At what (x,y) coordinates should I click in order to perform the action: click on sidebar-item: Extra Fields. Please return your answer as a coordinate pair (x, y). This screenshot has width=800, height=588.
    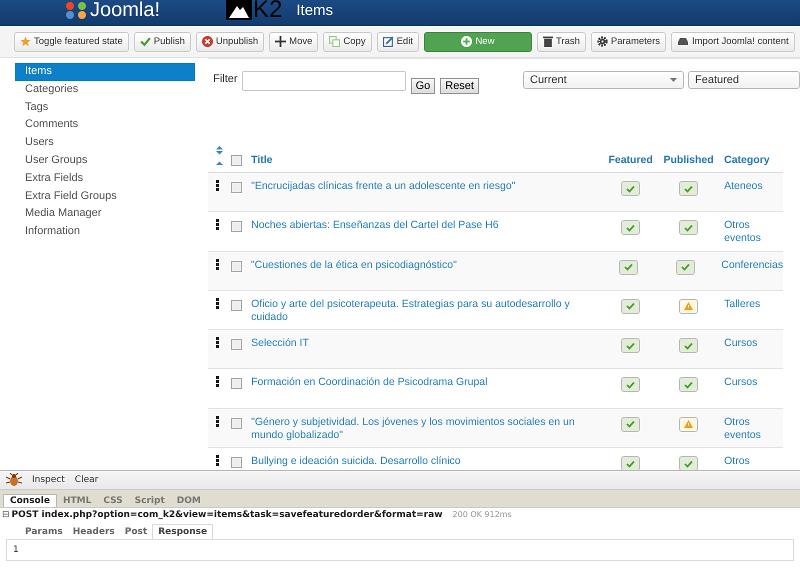
    Looking at the image, I should click on (105, 179).